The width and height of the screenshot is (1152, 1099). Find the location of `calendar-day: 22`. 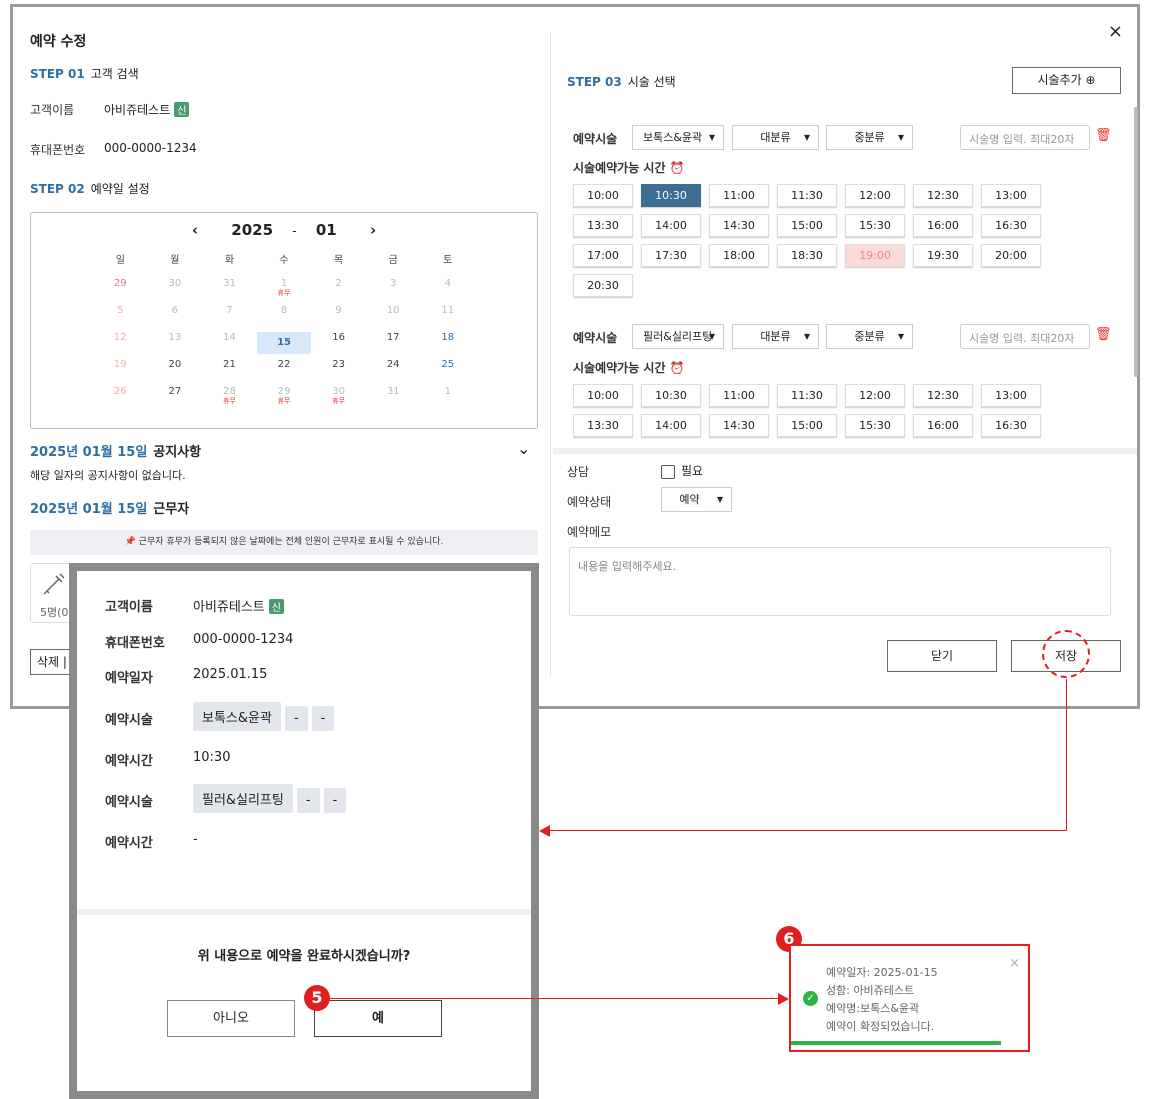

calendar-day: 22 is located at coordinates (284, 372).